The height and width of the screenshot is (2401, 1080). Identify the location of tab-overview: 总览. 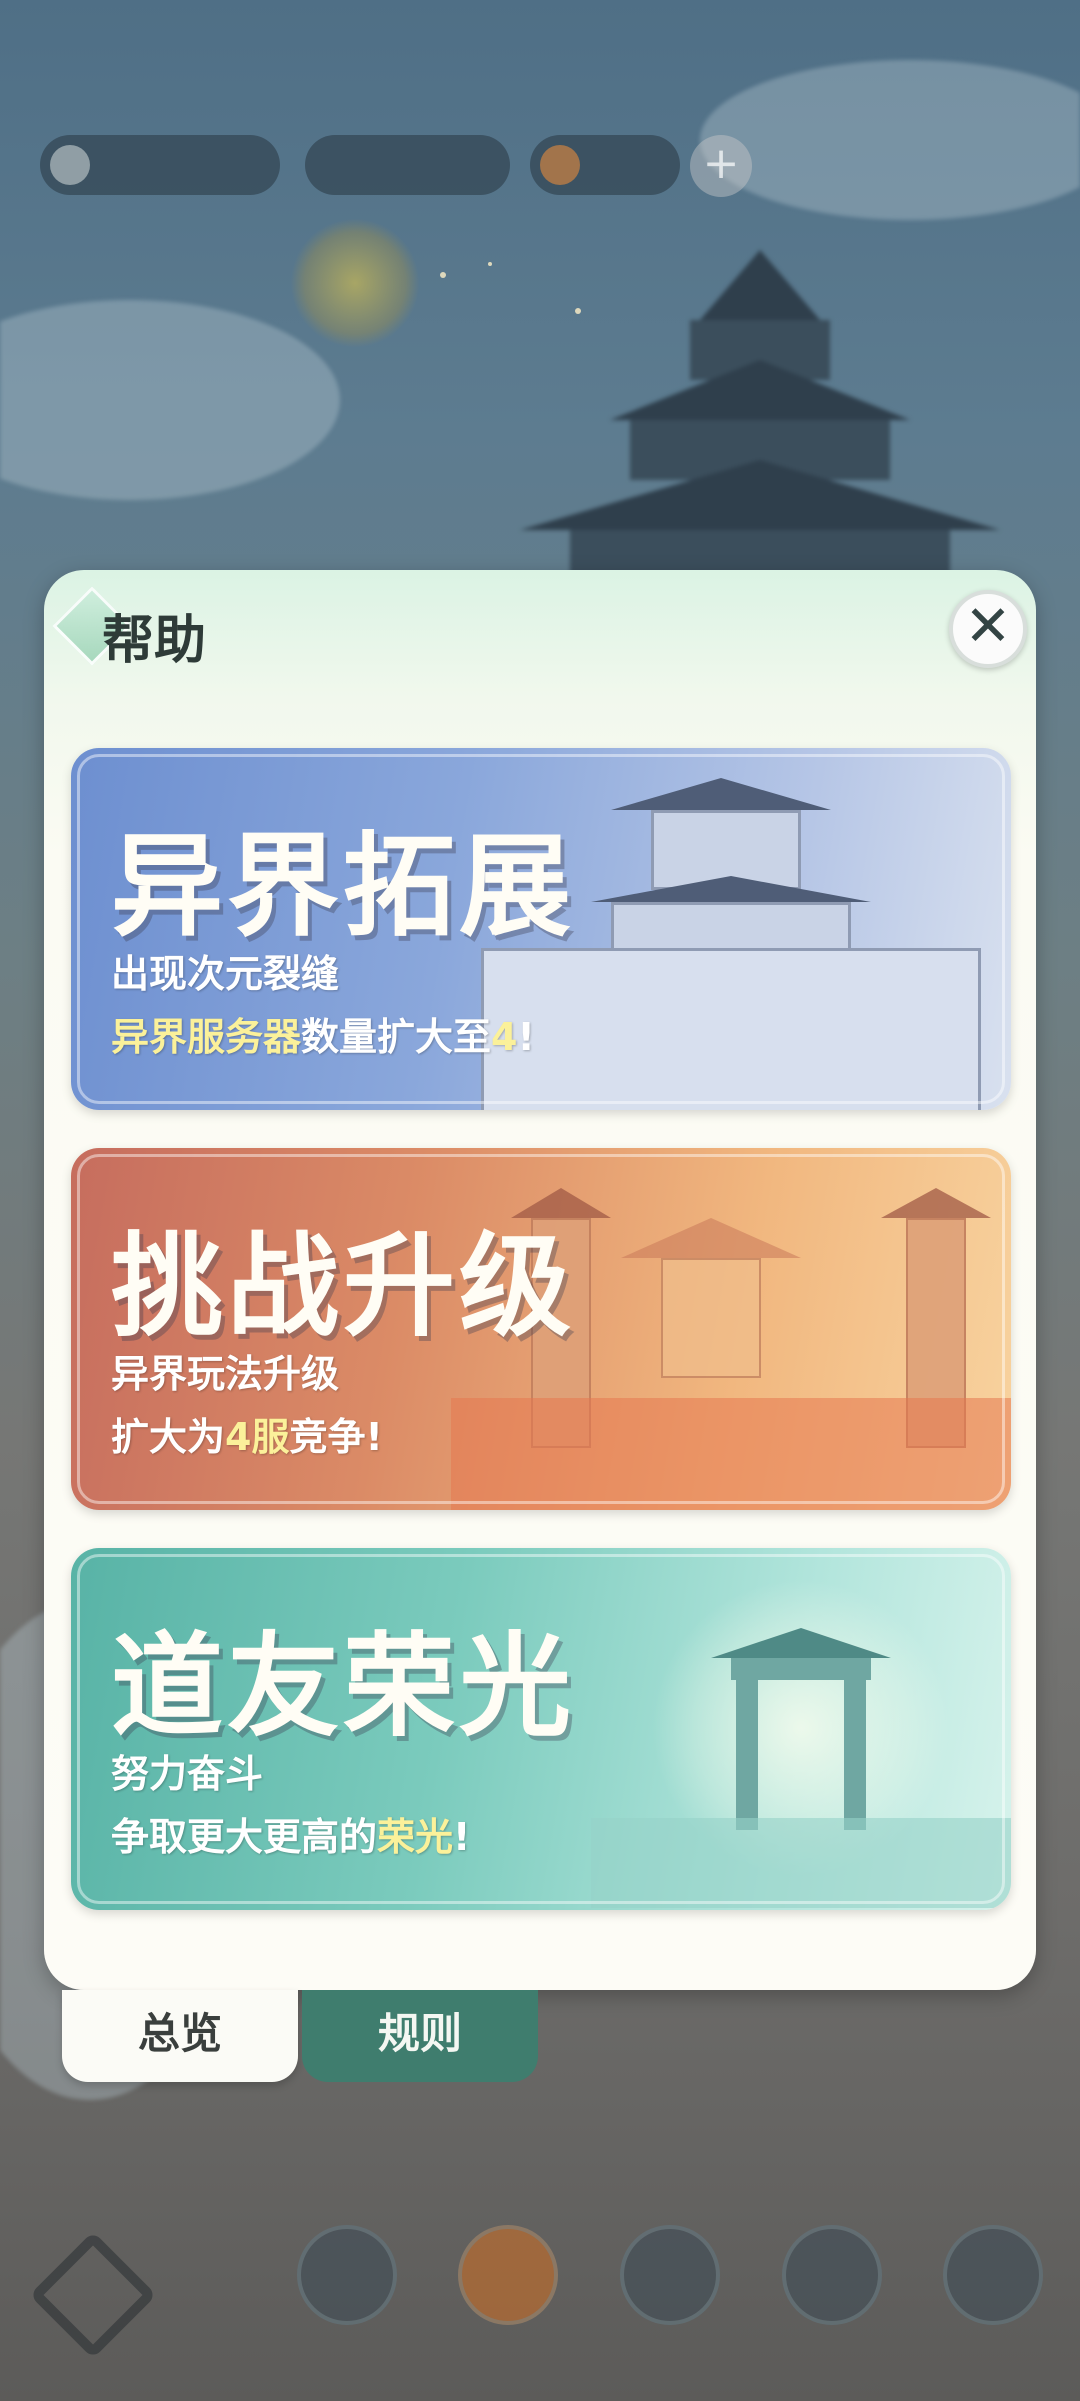
(180, 2036).